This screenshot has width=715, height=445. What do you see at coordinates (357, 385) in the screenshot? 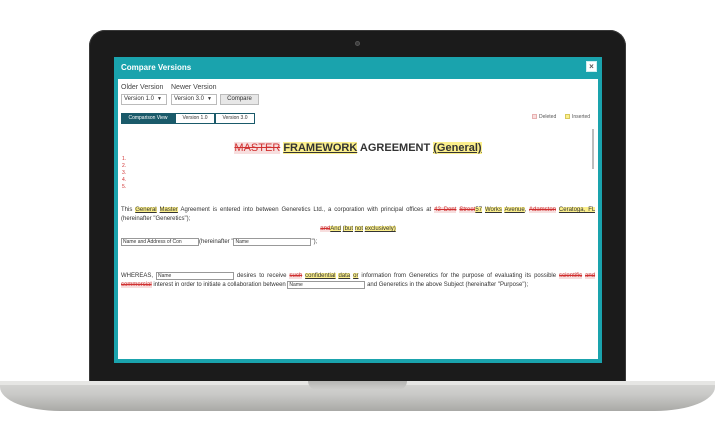
I see `laptop-opening-notch` at bounding box center [357, 385].